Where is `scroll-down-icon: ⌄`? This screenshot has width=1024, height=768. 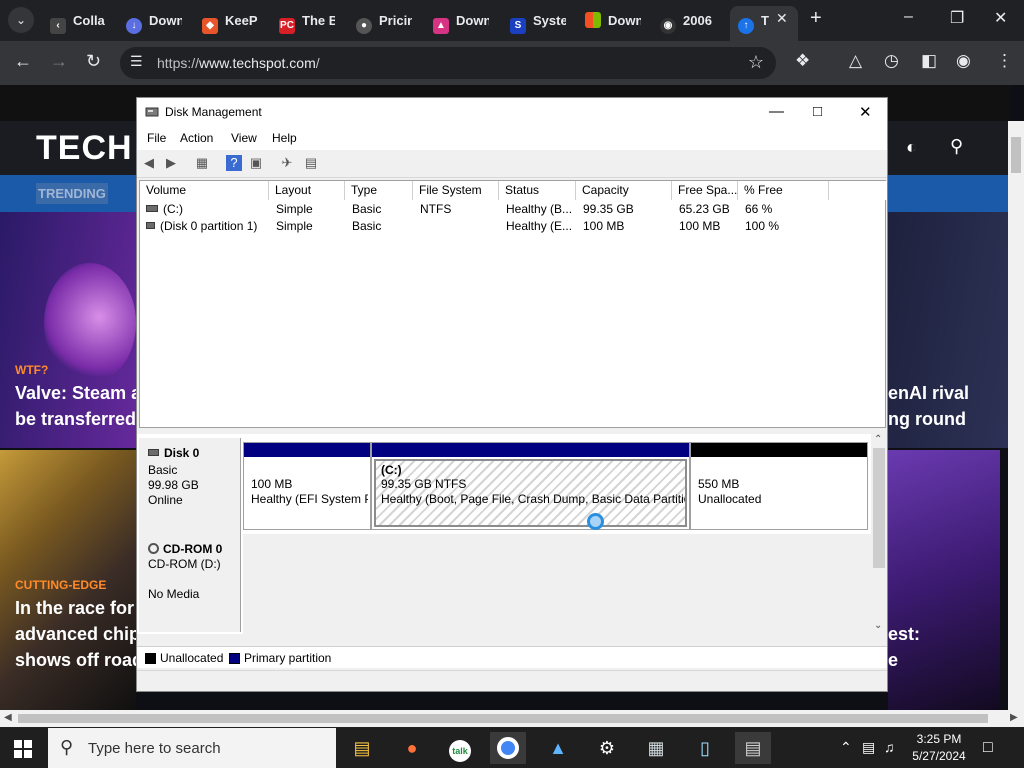
scroll-down-icon: ⌄ is located at coordinates (878, 625).